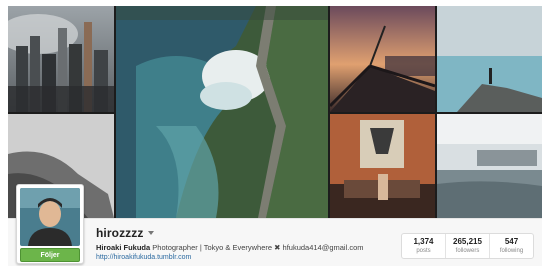 The image size is (550, 266). I want to click on photo-sunset-bridge, so click(382, 59).